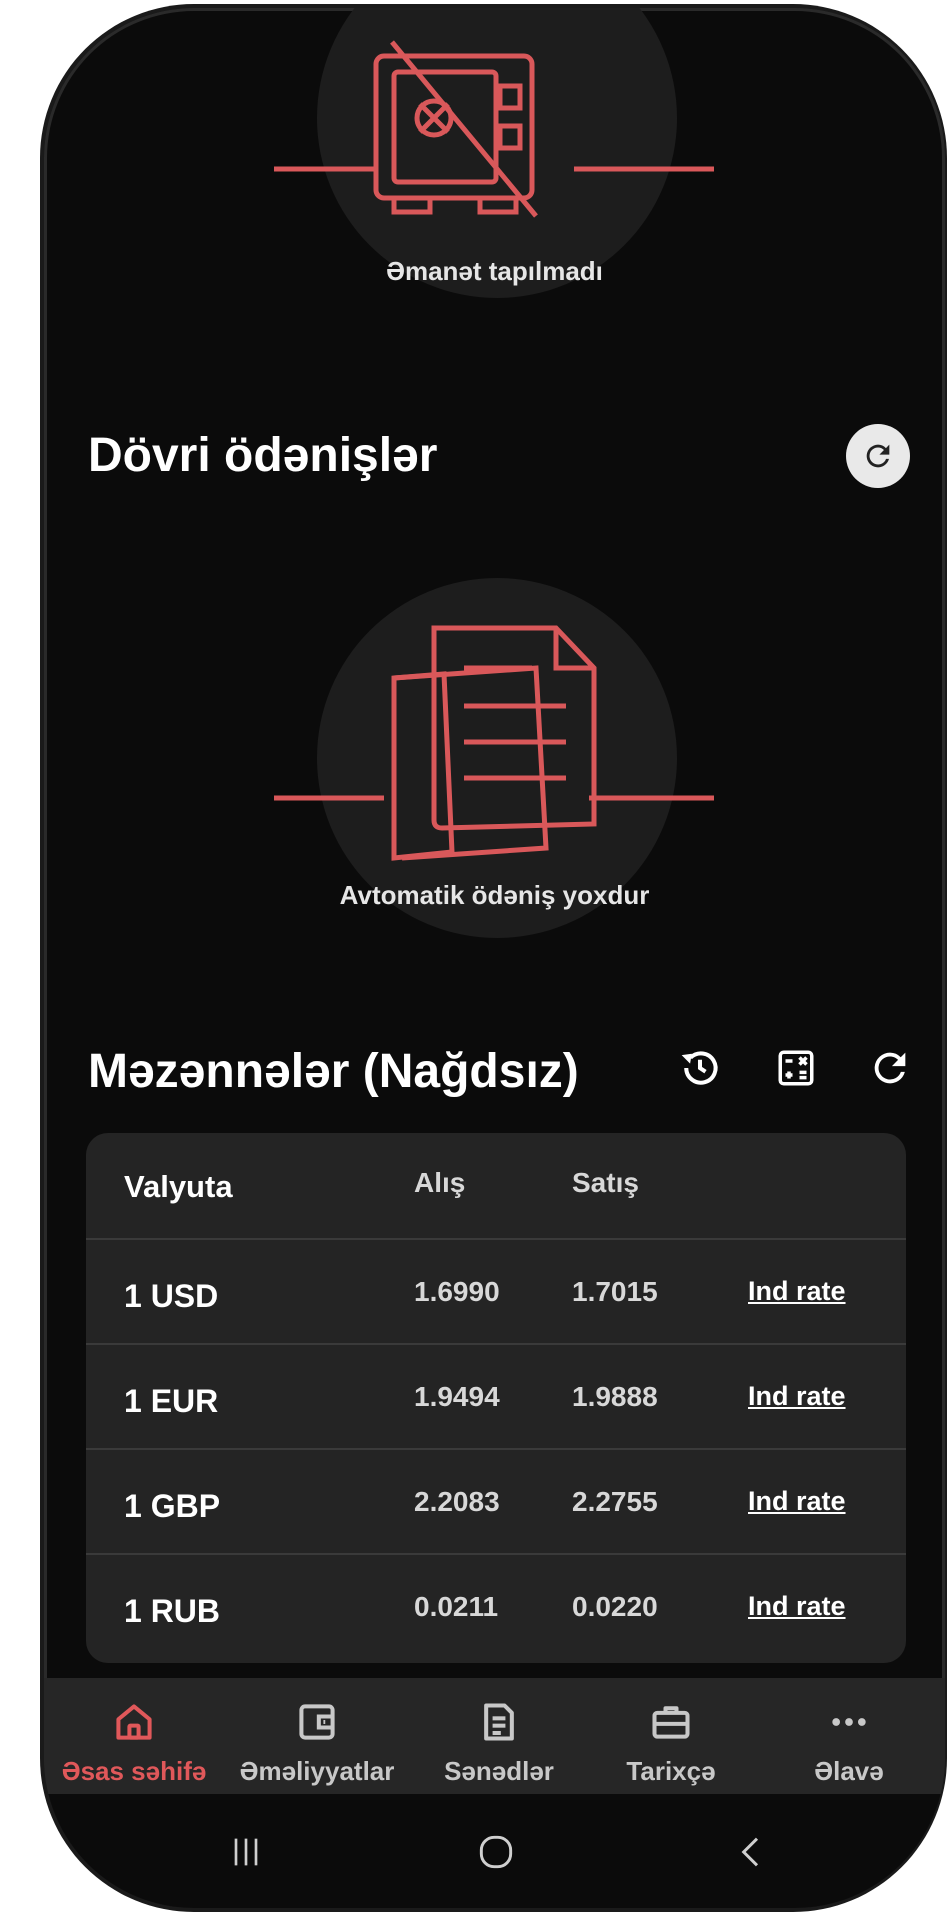 This screenshot has width=947, height=1915. I want to click on recurring-refresh-button, so click(878, 456).